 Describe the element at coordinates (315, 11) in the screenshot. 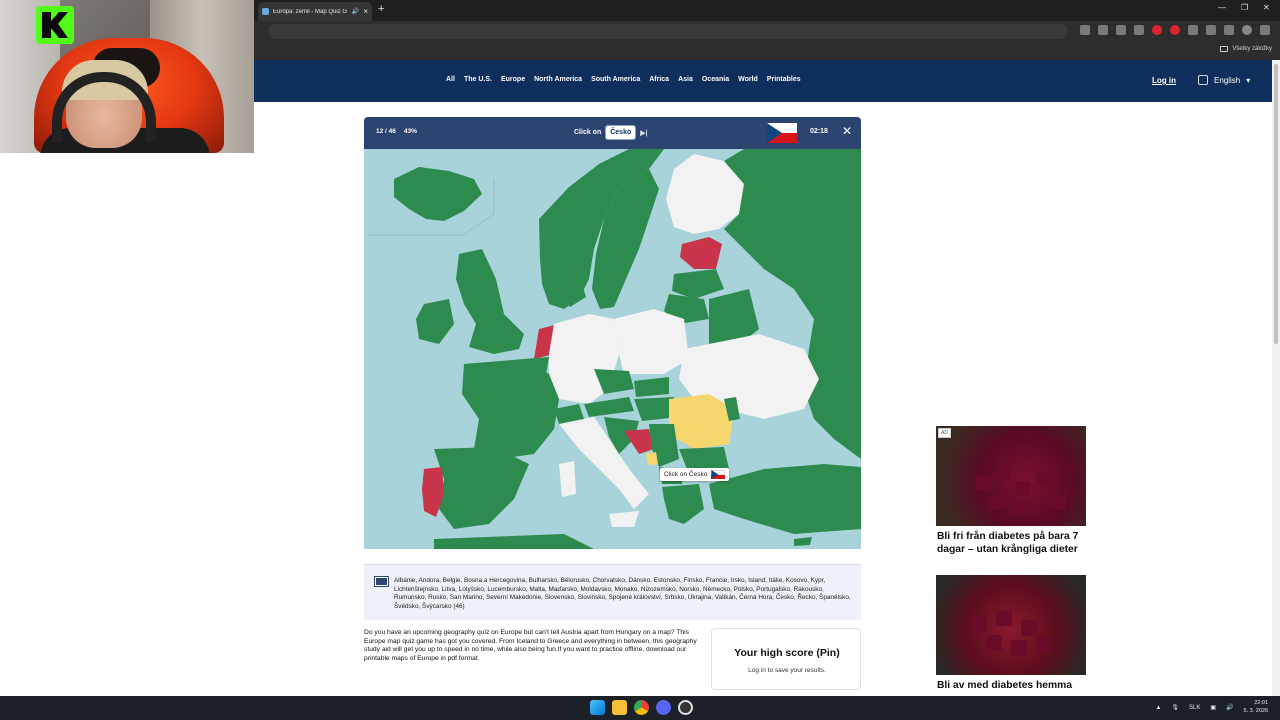

I see `browser-tab: Európa: zemil - Map Quiz G 🔊 ×` at that location.